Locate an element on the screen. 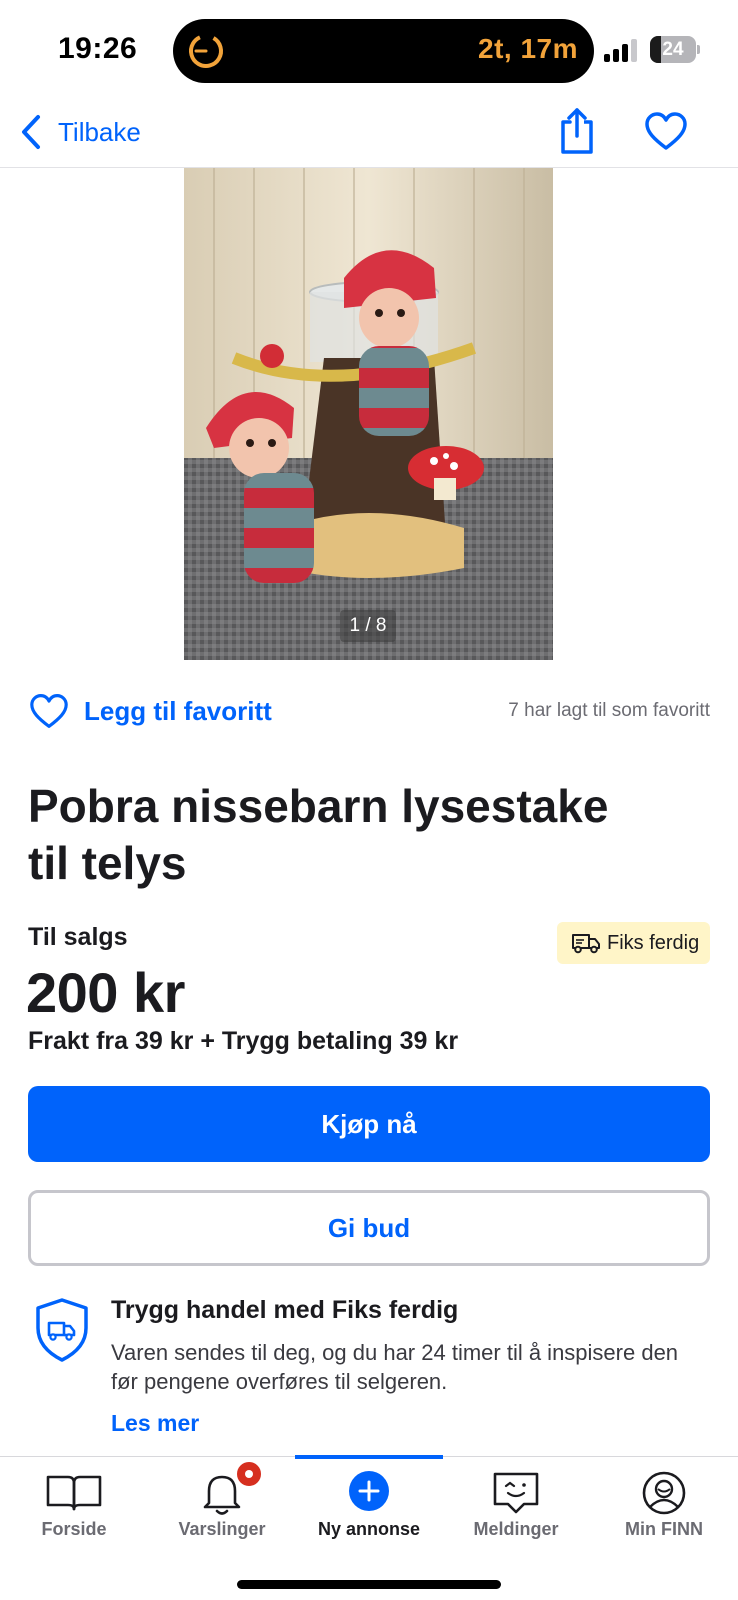  dynamic-island: 2t, 17m is located at coordinates (383, 51).